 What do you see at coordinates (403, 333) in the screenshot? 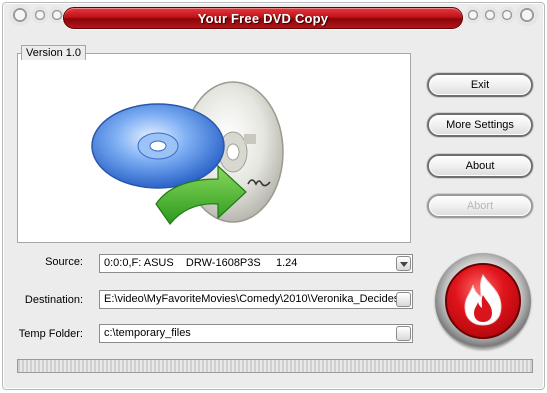
I see `browse-temp-button` at bounding box center [403, 333].